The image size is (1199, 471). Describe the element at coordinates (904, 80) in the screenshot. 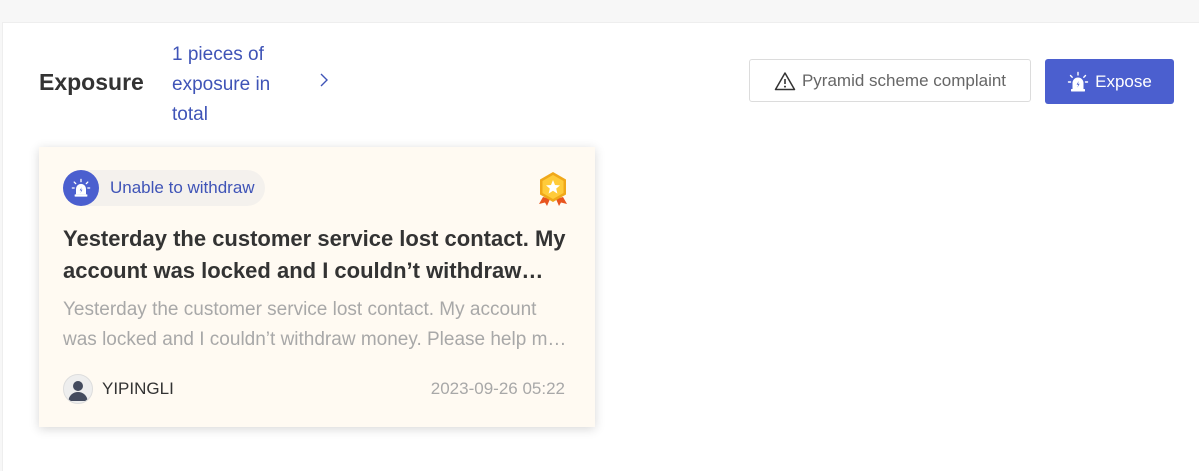

I see `complaint-button-label: Pyramid scheme complaint` at that location.